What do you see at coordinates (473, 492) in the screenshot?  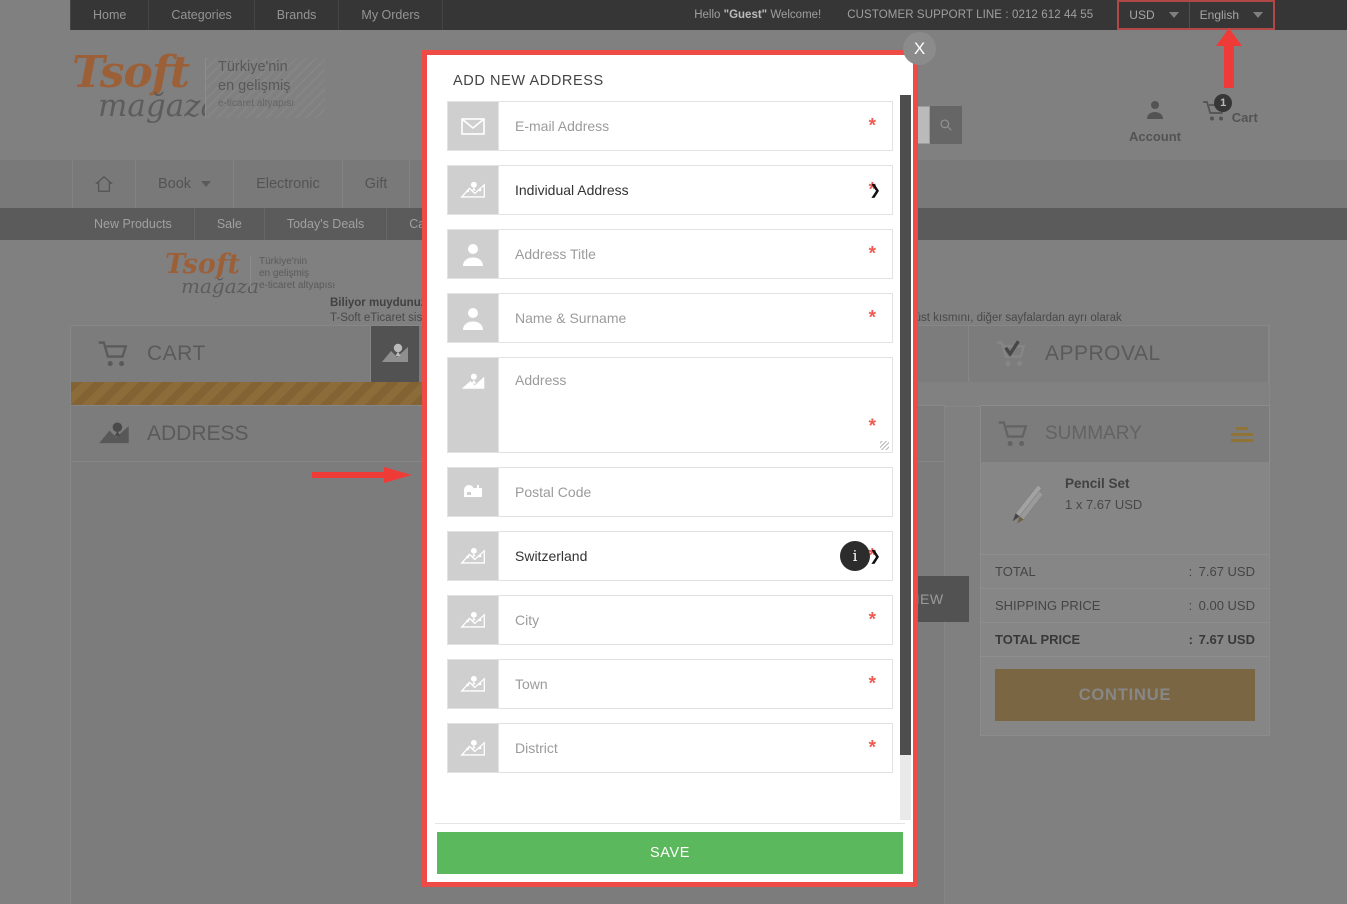 I see `mailbox-icon` at bounding box center [473, 492].